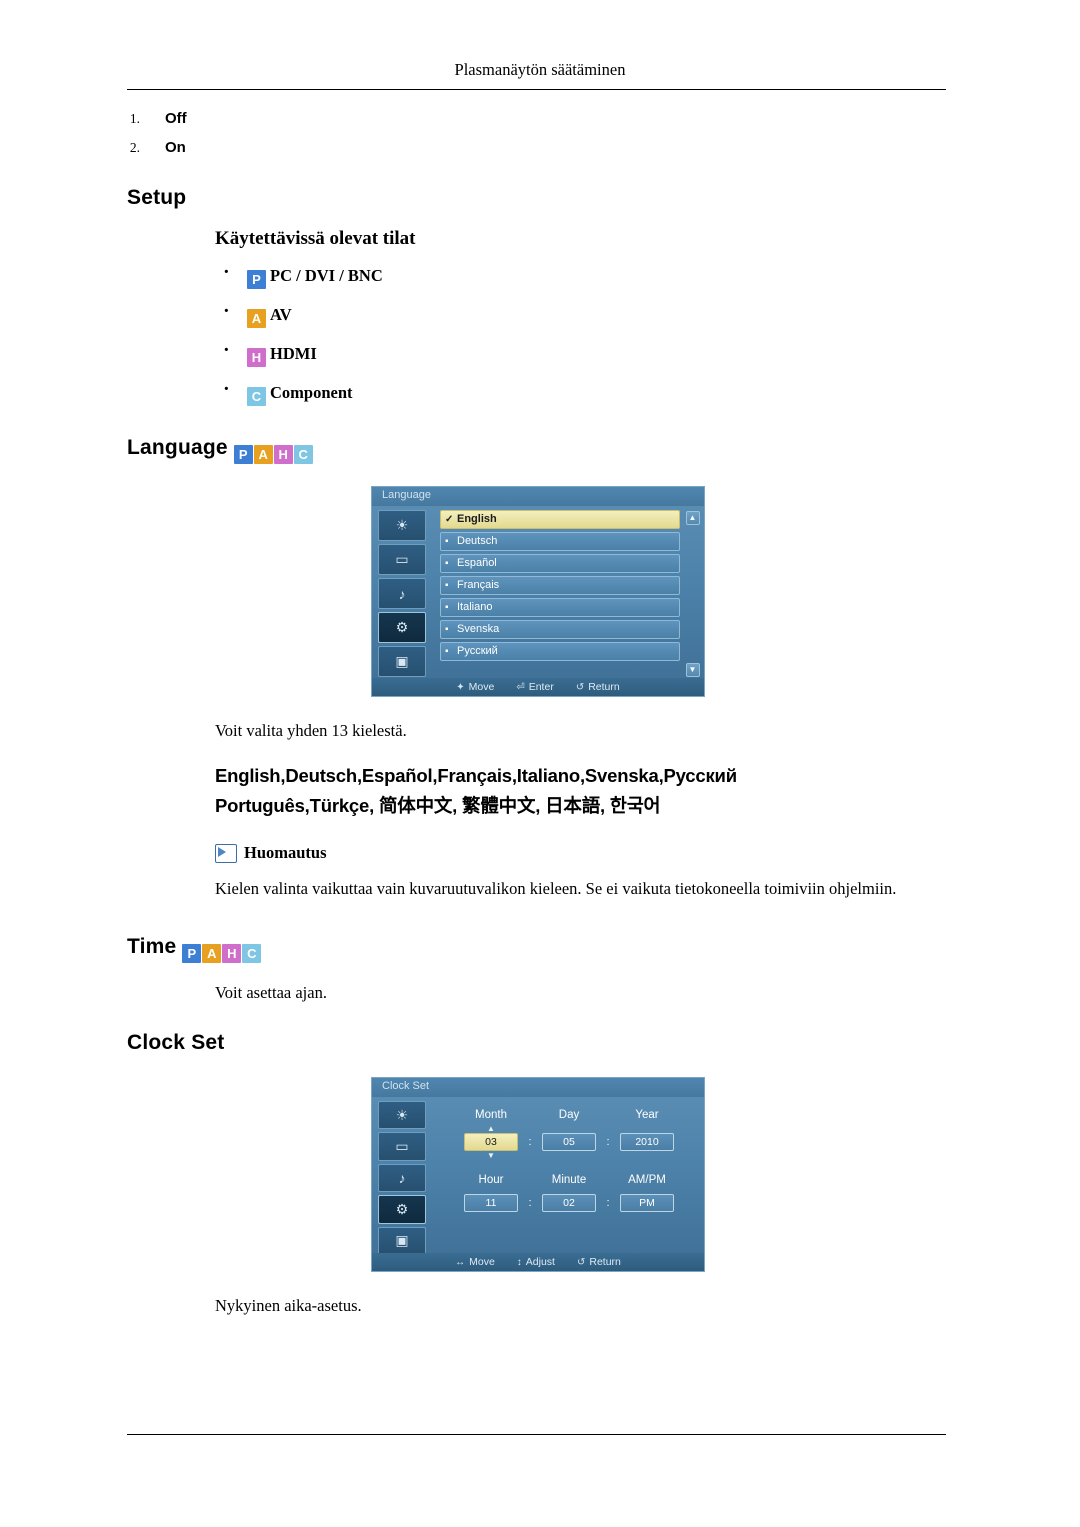  I want to click on mode-item-pc-dvi-bnc: PPC / DVI / BNC, so click(582, 275).